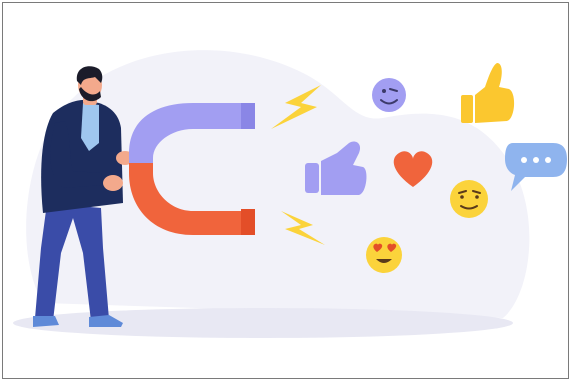 The image size is (573, 383). Describe the element at coordinates (389, 95) in the screenshot. I see `smiley-face-icon` at that location.